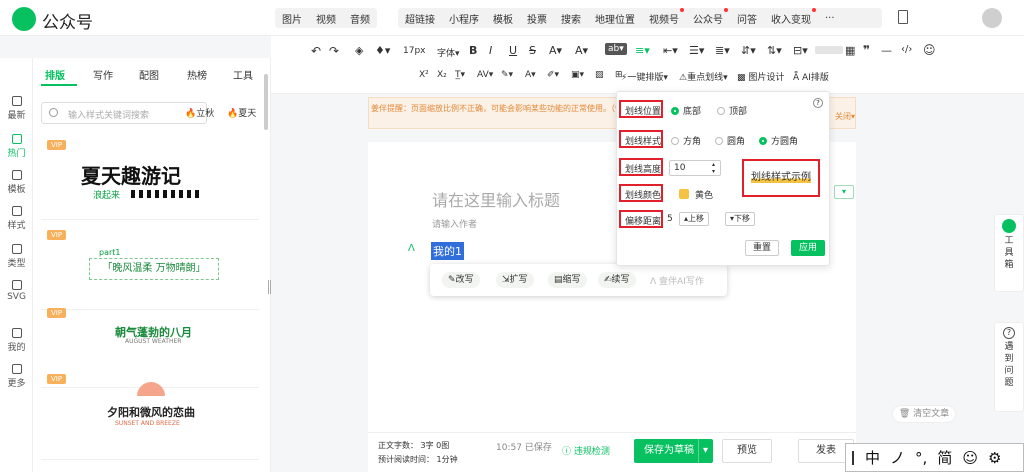 Image resolution: width=1024 pixels, height=472 pixels. What do you see at coordinates (844, 192) in the screenshot?
I see `expand-badge: ▾` at bounding box center [844, 192].